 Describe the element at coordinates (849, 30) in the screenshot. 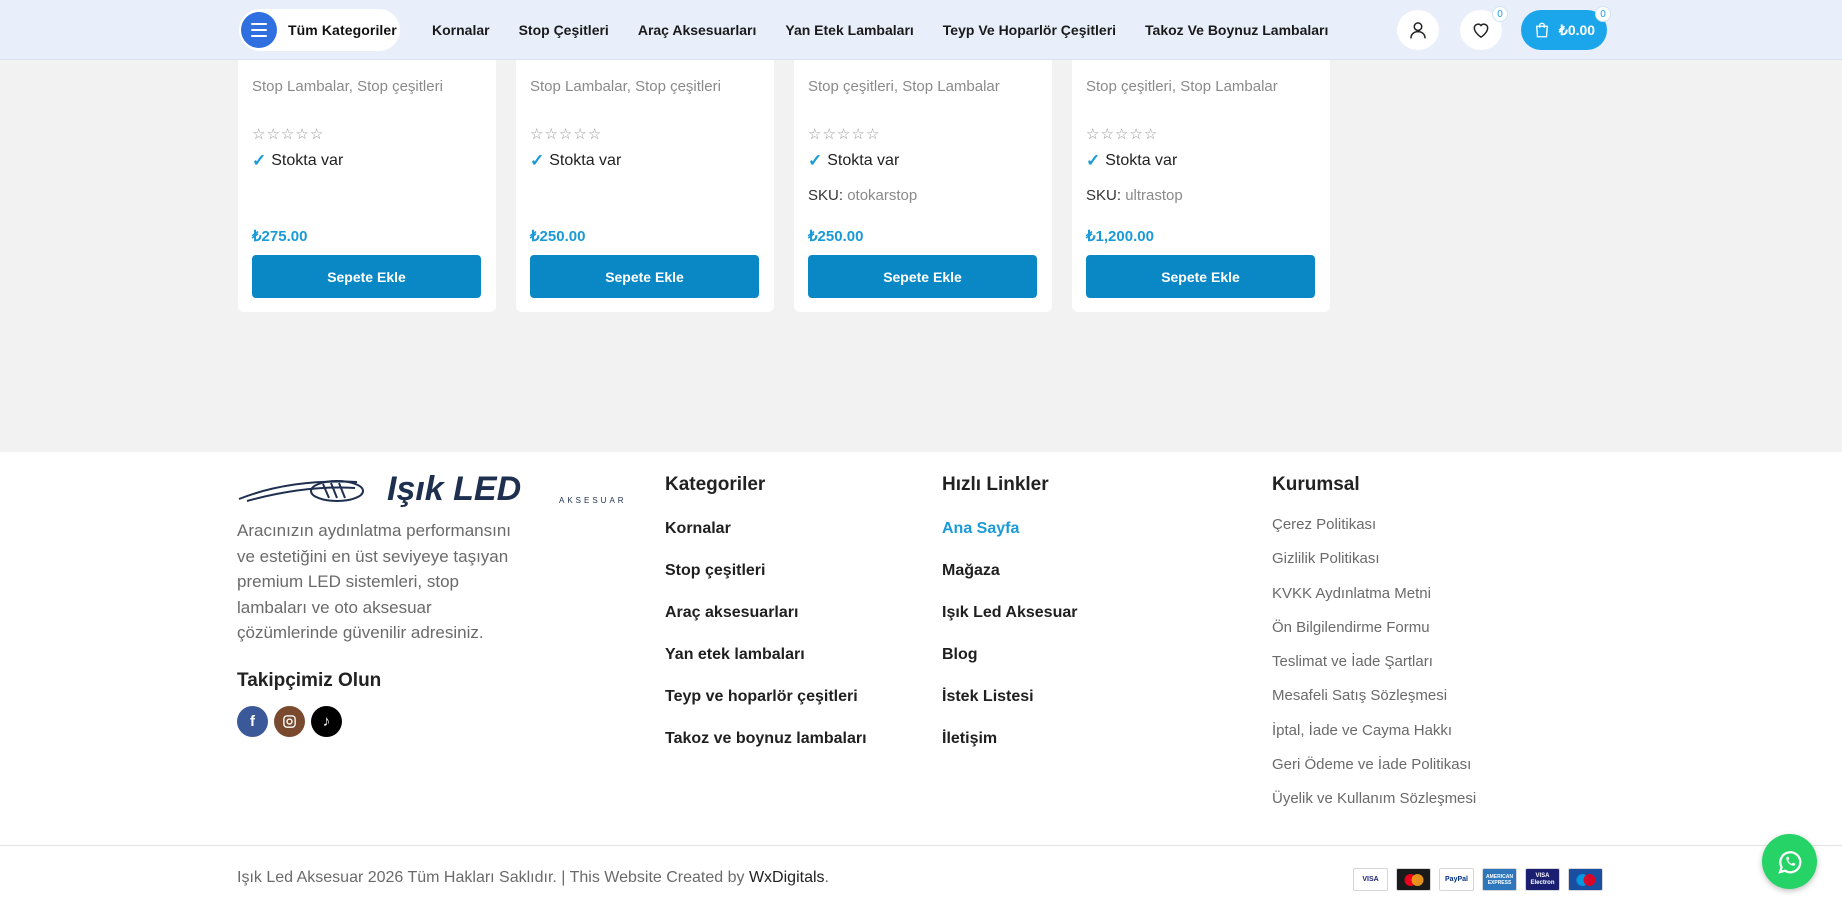

I see `nav-yan-etek-lambalari: Yan Etek Lambaları` at that location.